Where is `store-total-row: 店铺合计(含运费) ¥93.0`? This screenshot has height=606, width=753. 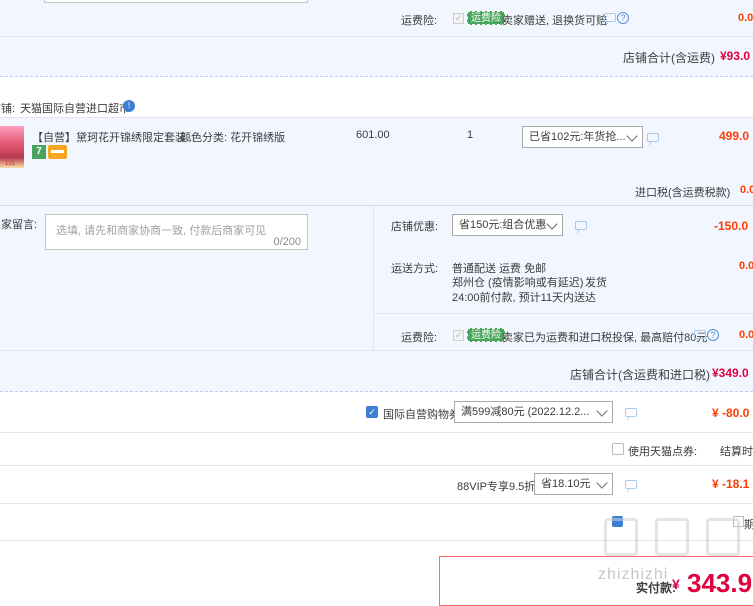 store-total-row: 店铺合计(含运费) ¥93.0 is located at coordinates (376, 57).